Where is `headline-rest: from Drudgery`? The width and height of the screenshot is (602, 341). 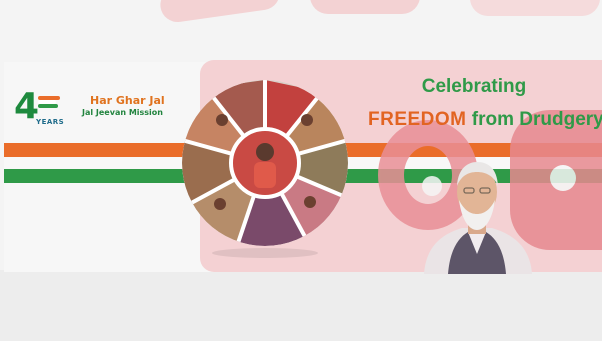
headline-rest: from Drudgery is located at coordinates (534, 119).